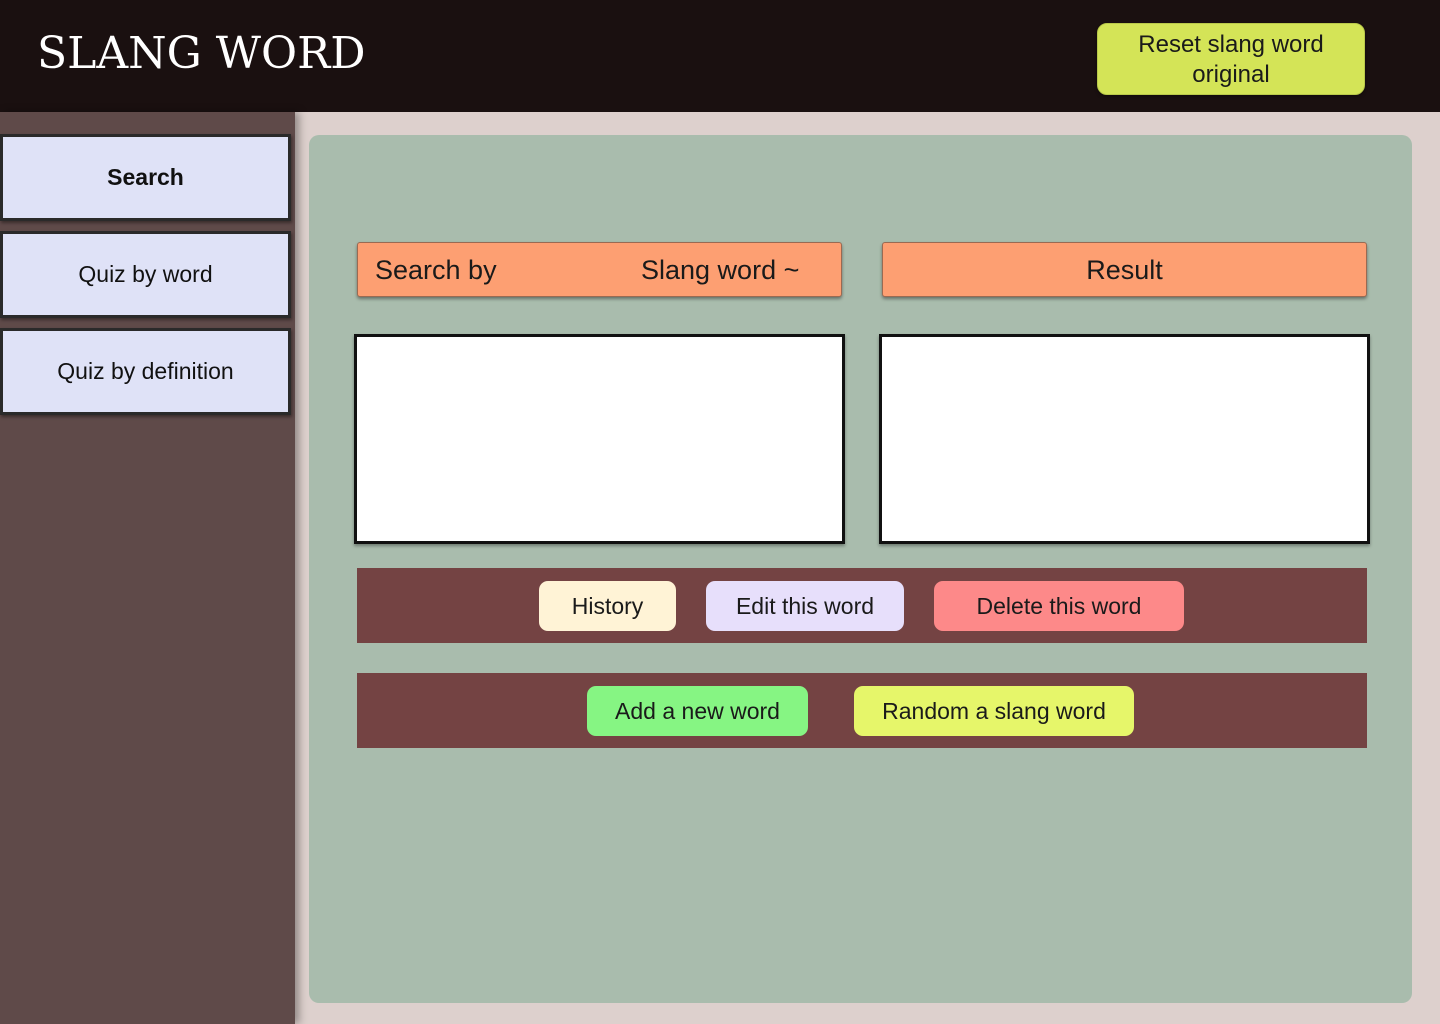 The image size is (1440, 1024). I want to click on action-row-secondary: Add a new word Random a slang word, so click(862, 710).